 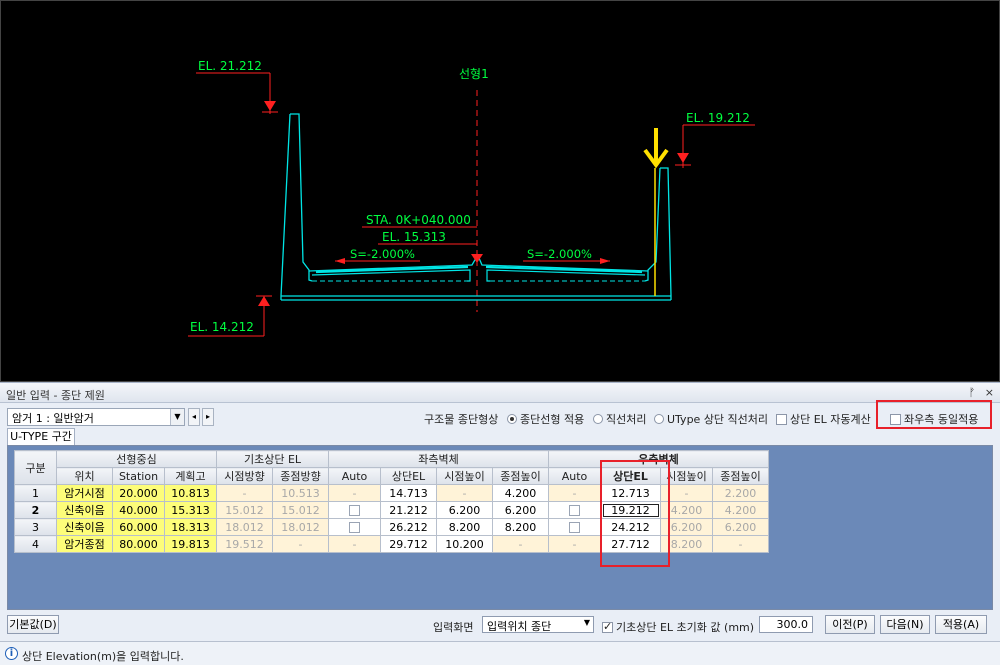 I want to click on cell-left-end-h: -, so click(x=520, y=544).